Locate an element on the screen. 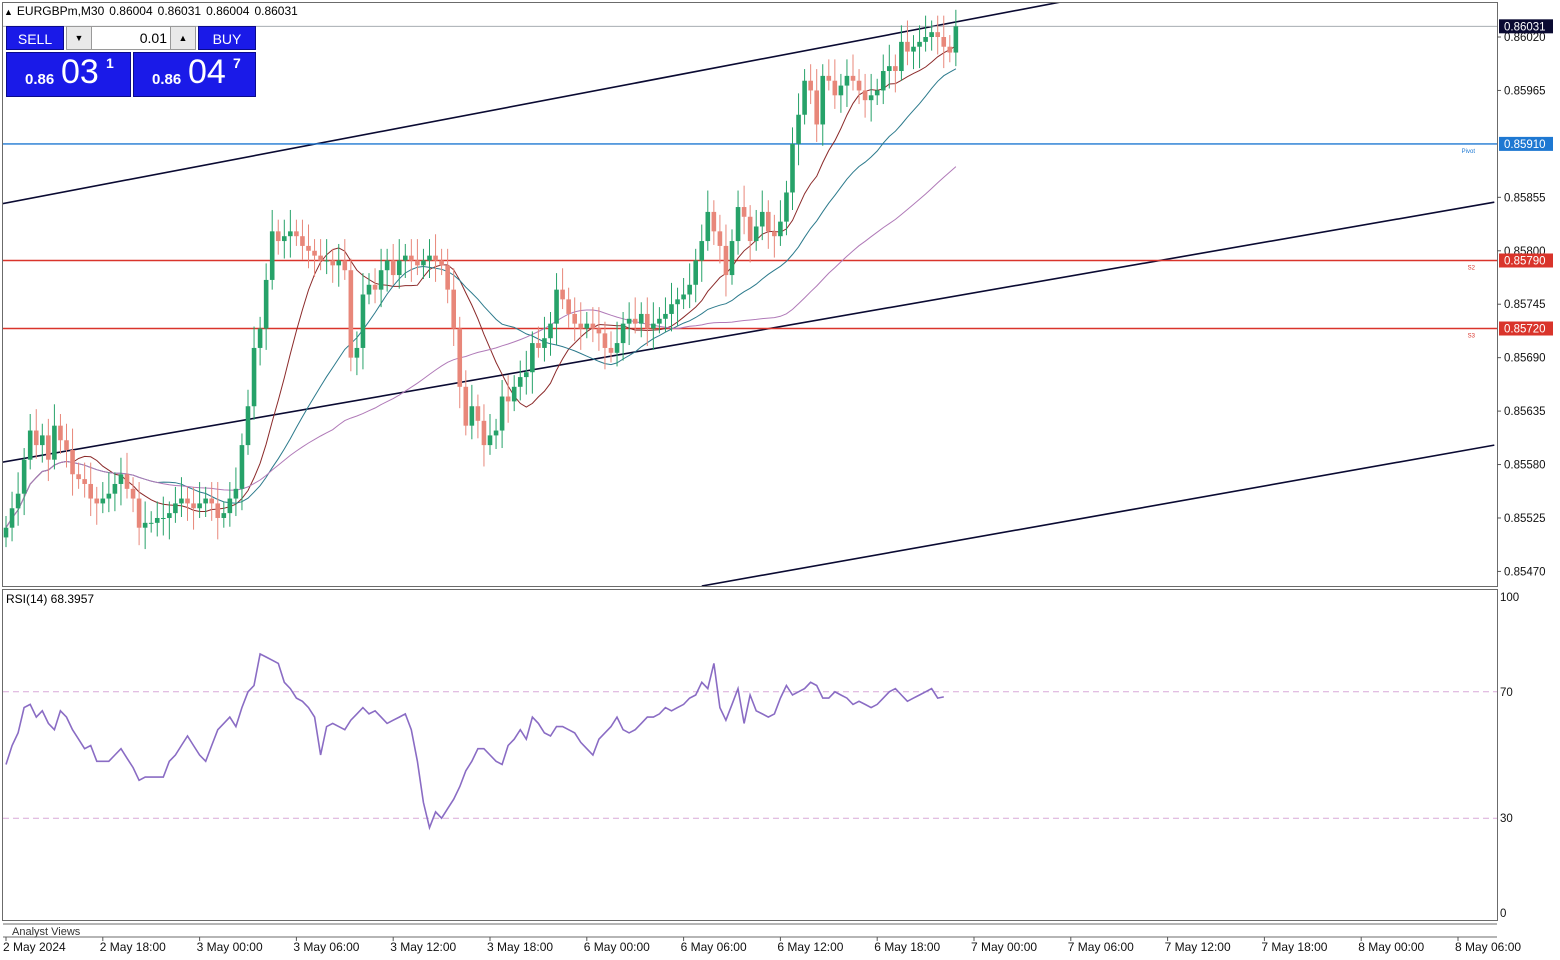 The height and width of the screenshot is (960, 1560). buy-quote-button: 0.86 04 7 is located at coordinates (194, 74).